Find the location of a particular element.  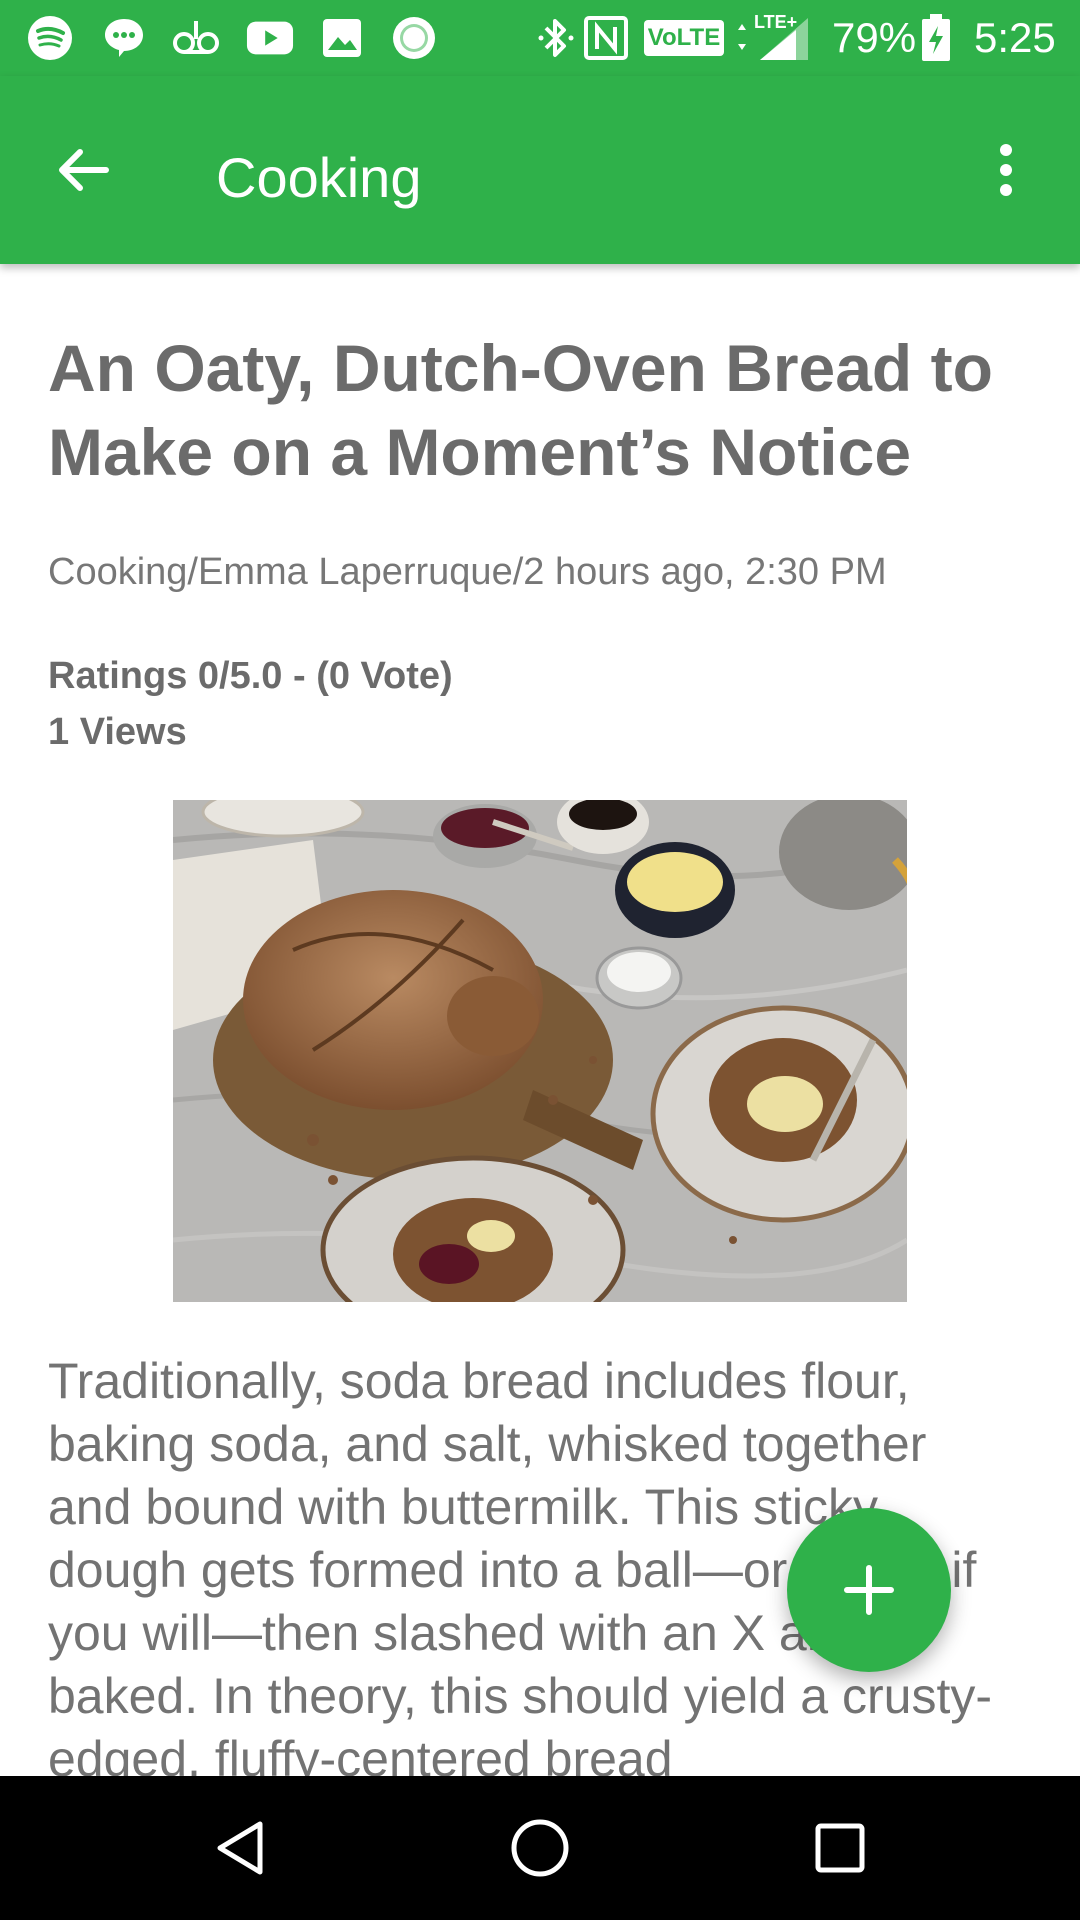

lte-signal-icon: LTE+ is located at coordinates (770, 37).